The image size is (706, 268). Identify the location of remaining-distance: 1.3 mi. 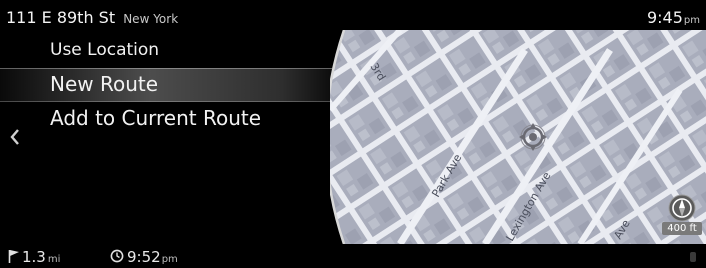
(34, 256).